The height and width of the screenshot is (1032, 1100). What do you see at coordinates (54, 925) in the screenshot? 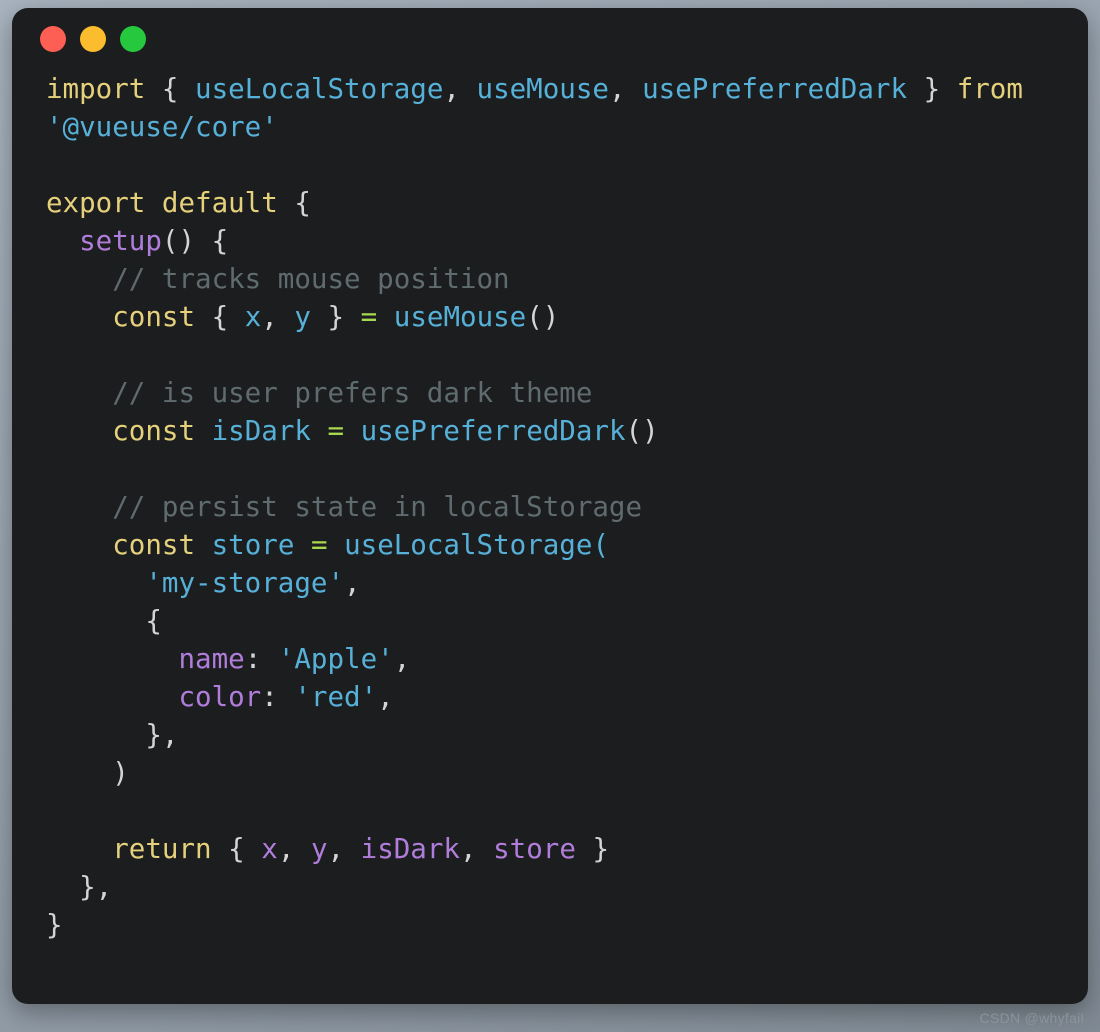
I see `code-line: }` at bounding box center [54, 925].